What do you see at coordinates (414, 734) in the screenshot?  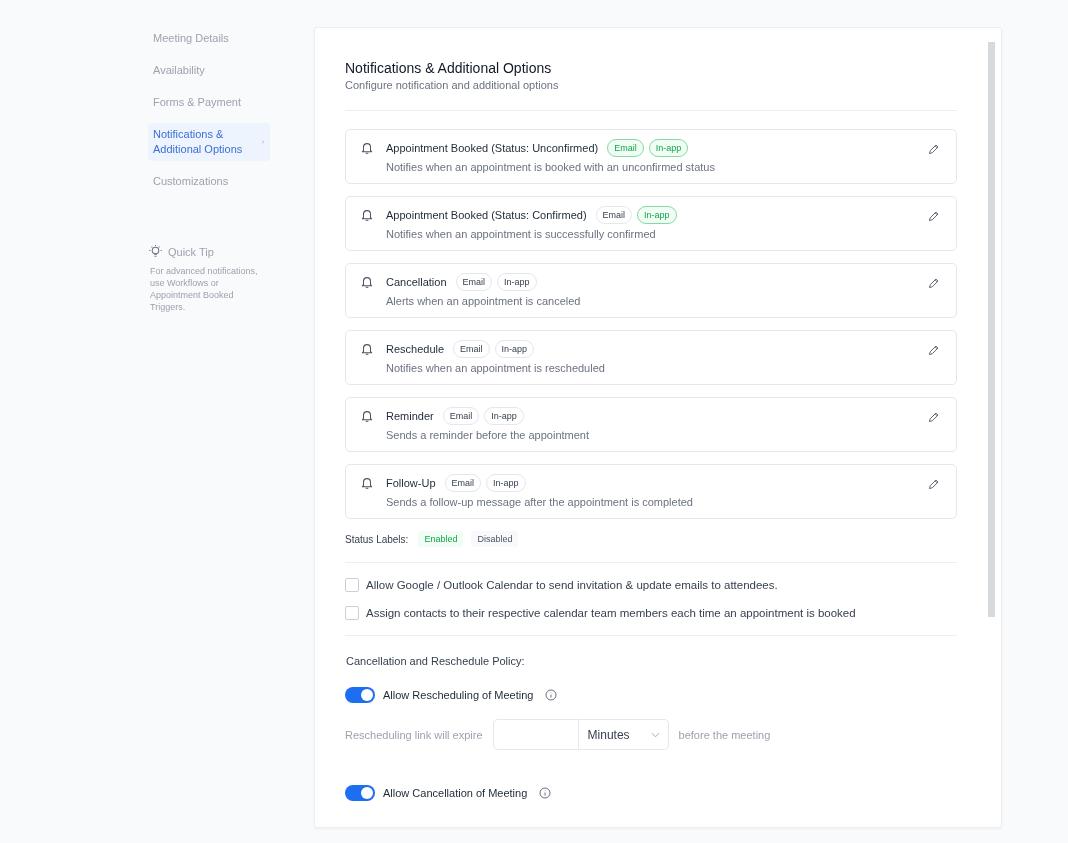 I see `expiry-prefix: Rescheduling link will expire` at bounding box center [414, 734].